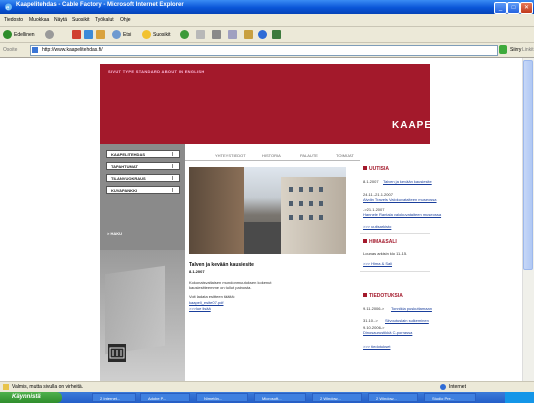 This screenshot has height=403, width=534. What do you see at coordinates (125, 20) in the screenshot?
I see `menu-help: Ohje` at bounding box center [125, 20].